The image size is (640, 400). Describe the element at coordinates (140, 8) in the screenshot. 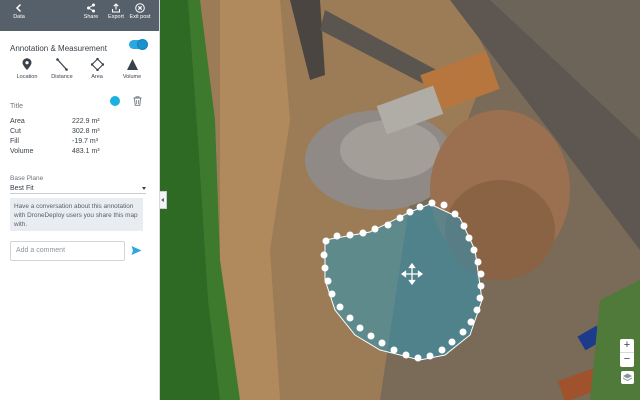

I see `close-circle-icon` at that location.